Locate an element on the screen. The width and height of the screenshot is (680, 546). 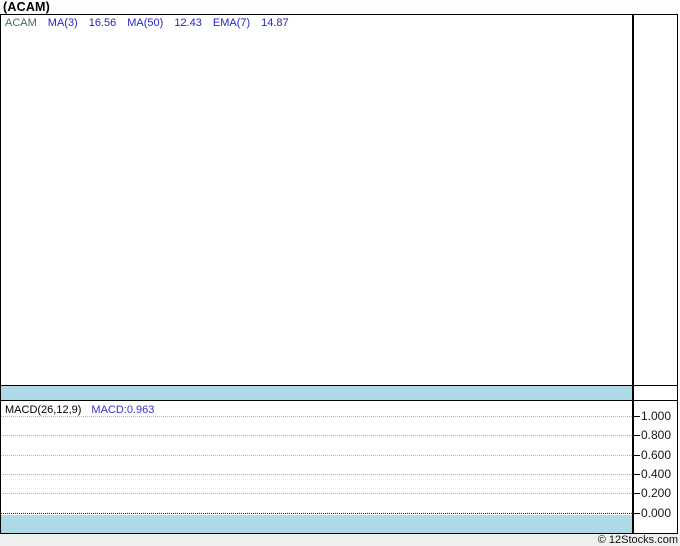
legend-ema7-value: 14.87 is located at coordinates (275, 23).